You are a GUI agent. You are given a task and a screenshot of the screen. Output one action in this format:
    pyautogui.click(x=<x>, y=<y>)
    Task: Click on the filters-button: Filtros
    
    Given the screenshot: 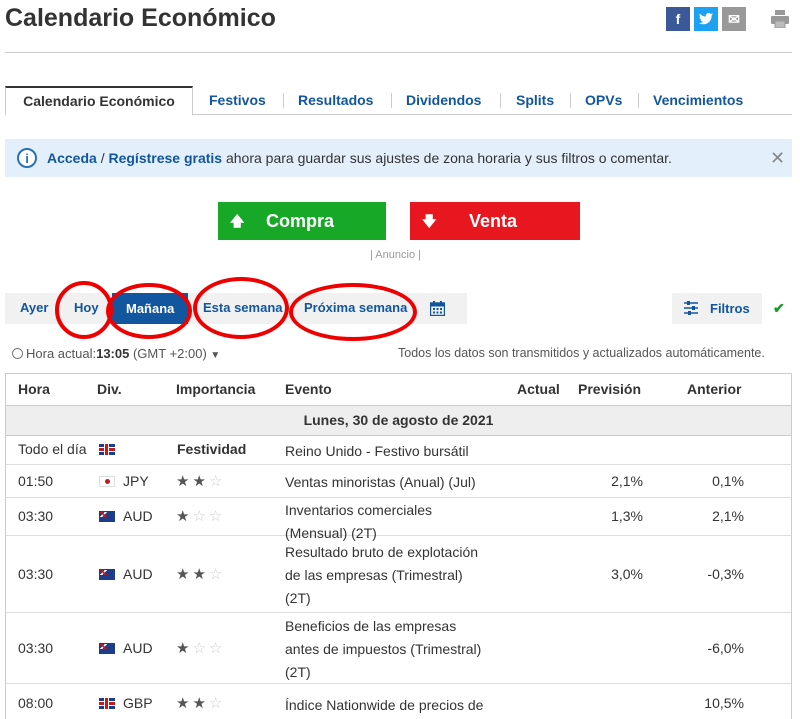 What is the action you would take?
    pyautogui.click(x=717, y=308)
    